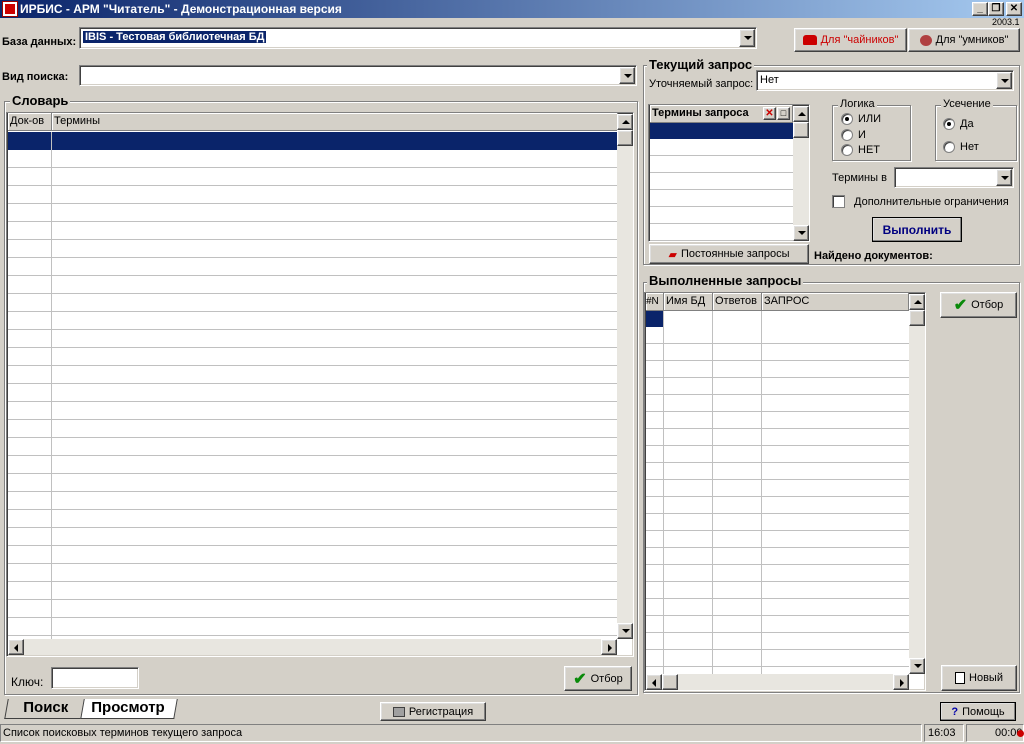 The height and width of the screenshot is (744, 1024). I want to click on exec-checkmark-icon: ✔, so click(960, 305).